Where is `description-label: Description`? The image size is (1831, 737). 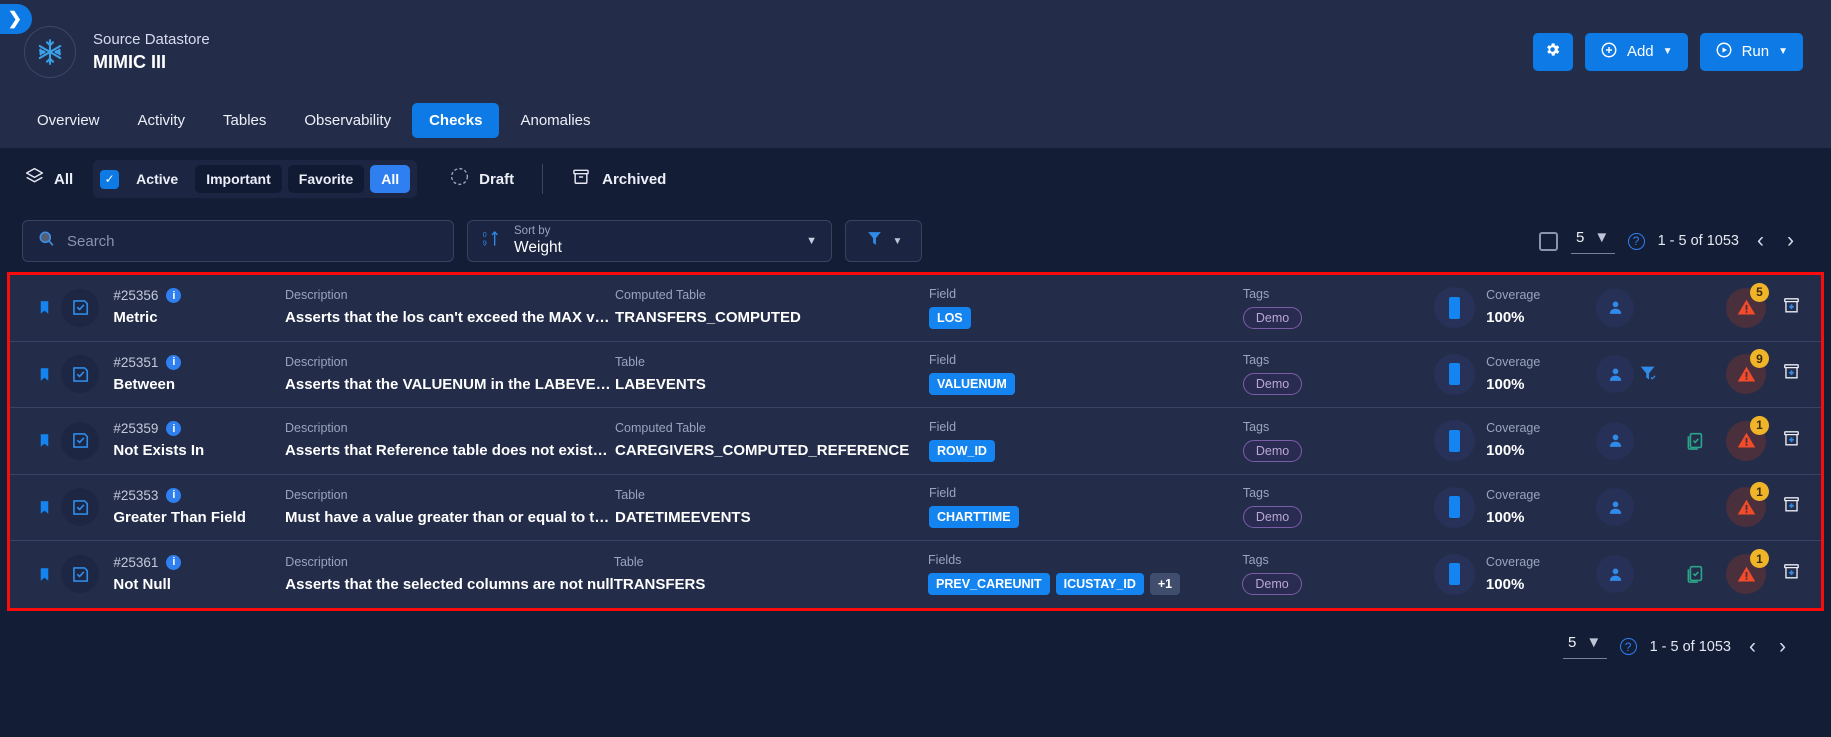
description-label: Description is located at coordinates (316, 561).